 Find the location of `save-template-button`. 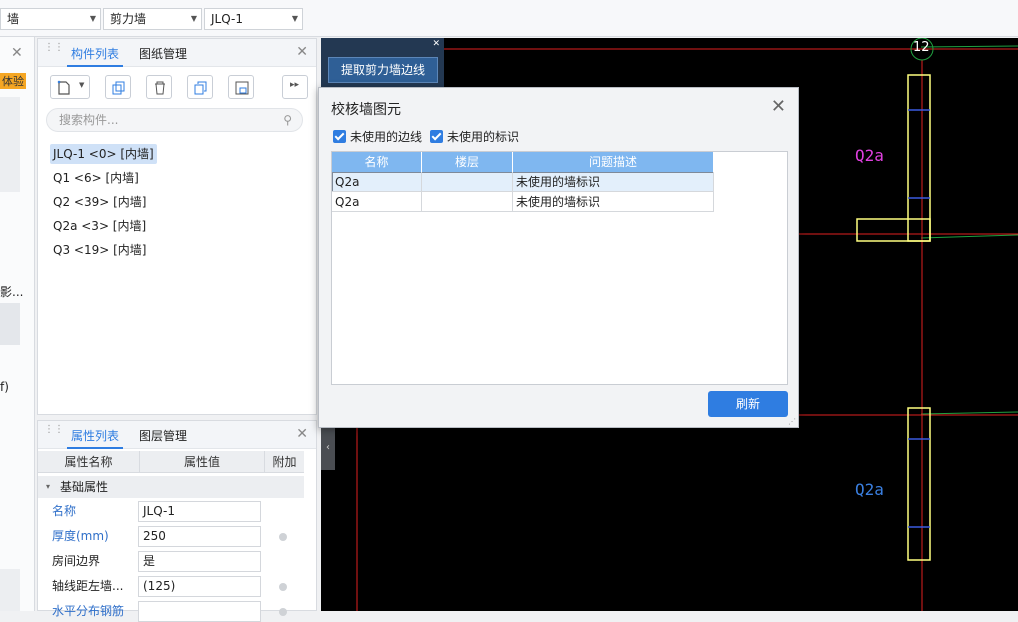

save-template-button is located at coordinates (241, 87).